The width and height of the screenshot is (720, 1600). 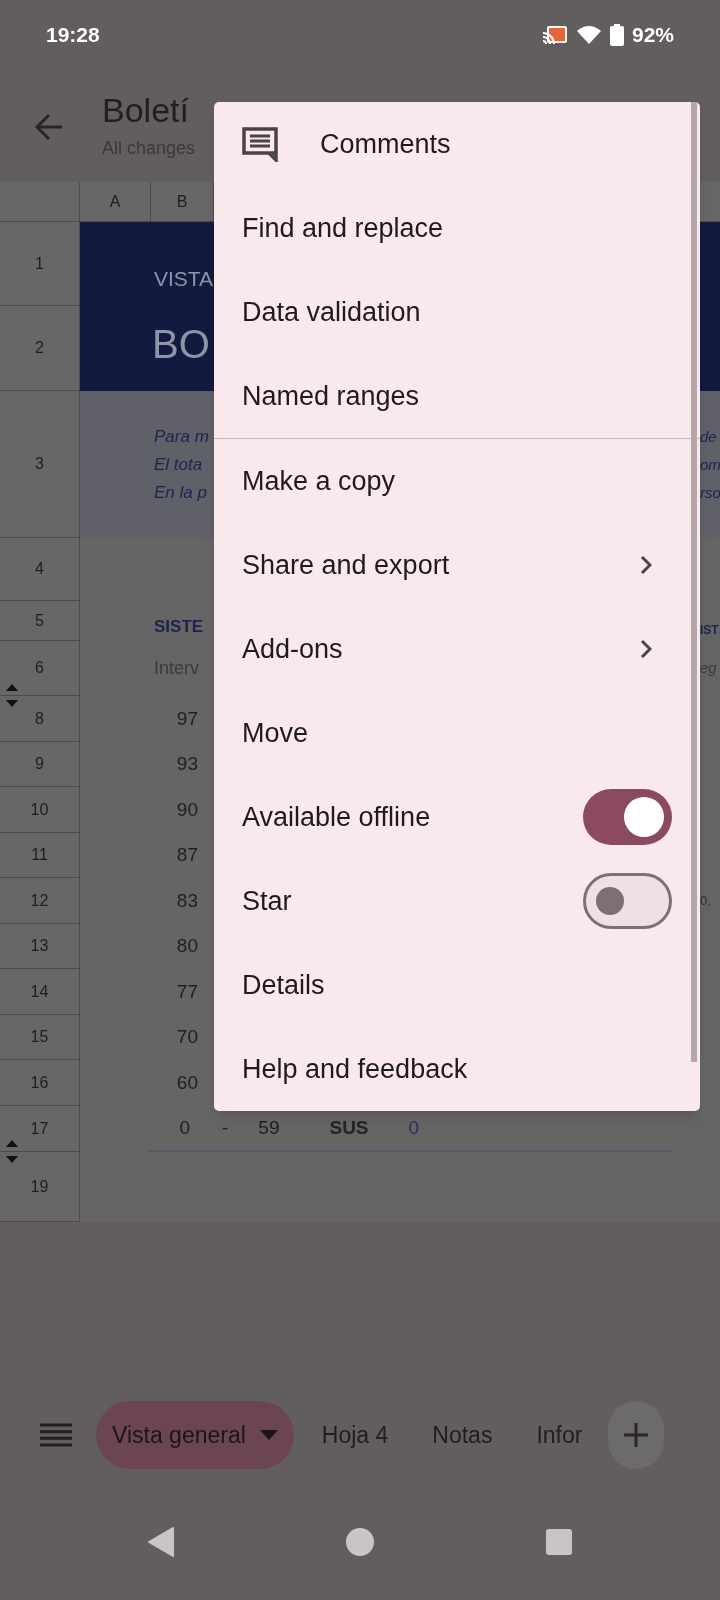 I want to click on note-text: Para m, so click(x=181, y=436).